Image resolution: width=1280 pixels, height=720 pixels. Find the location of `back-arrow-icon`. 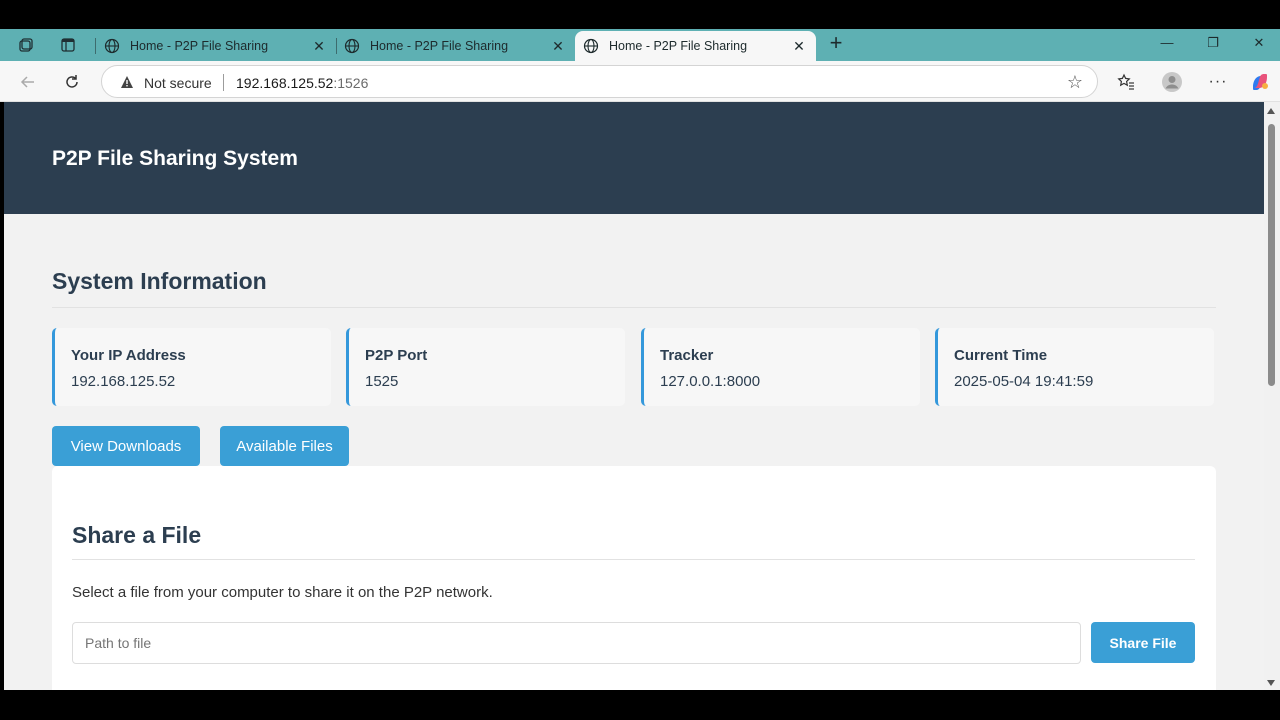

back-arrow-icon is located at coordinates (27, 82).